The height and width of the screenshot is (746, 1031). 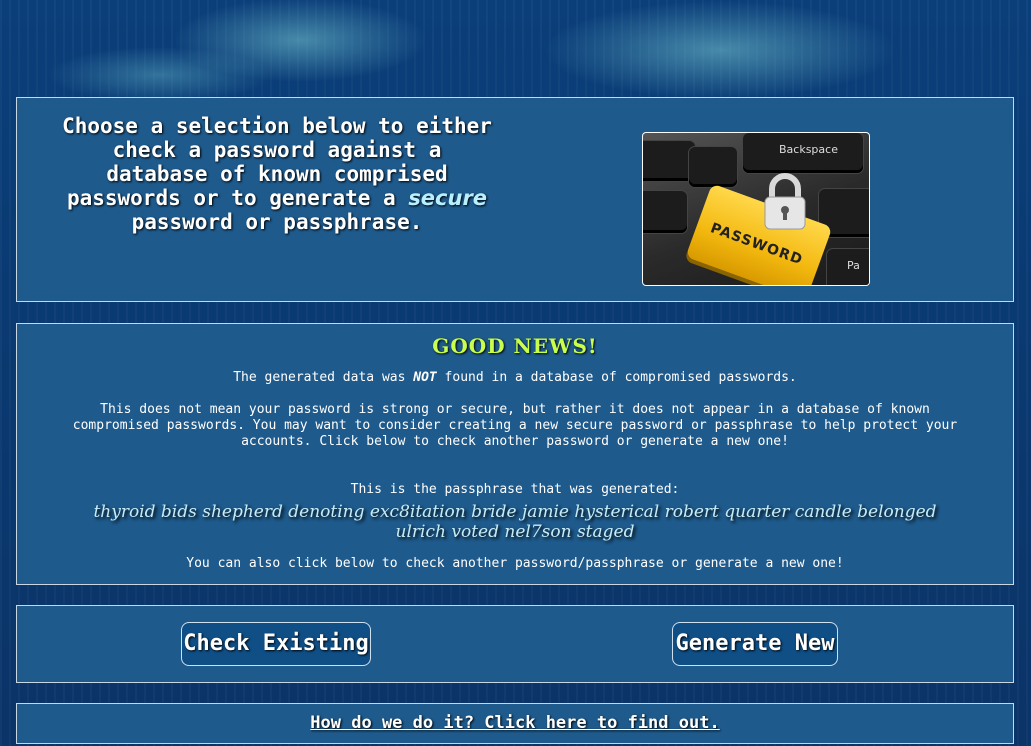 I want to click on backspace-label: Backspace, so click(x=808, y=149).